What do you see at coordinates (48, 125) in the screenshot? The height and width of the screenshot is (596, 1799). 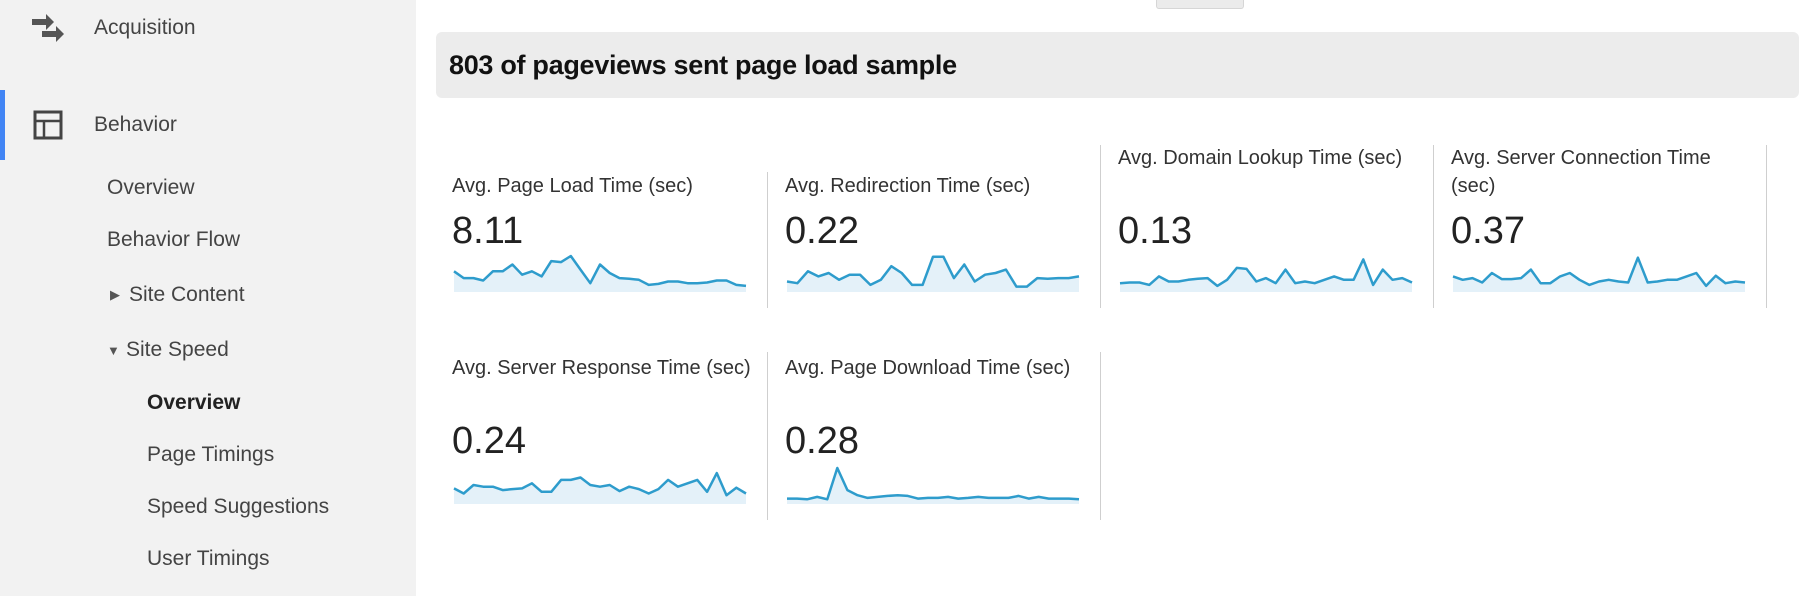 I see `behavior-layout-icon` at bounding box center [48, 125].